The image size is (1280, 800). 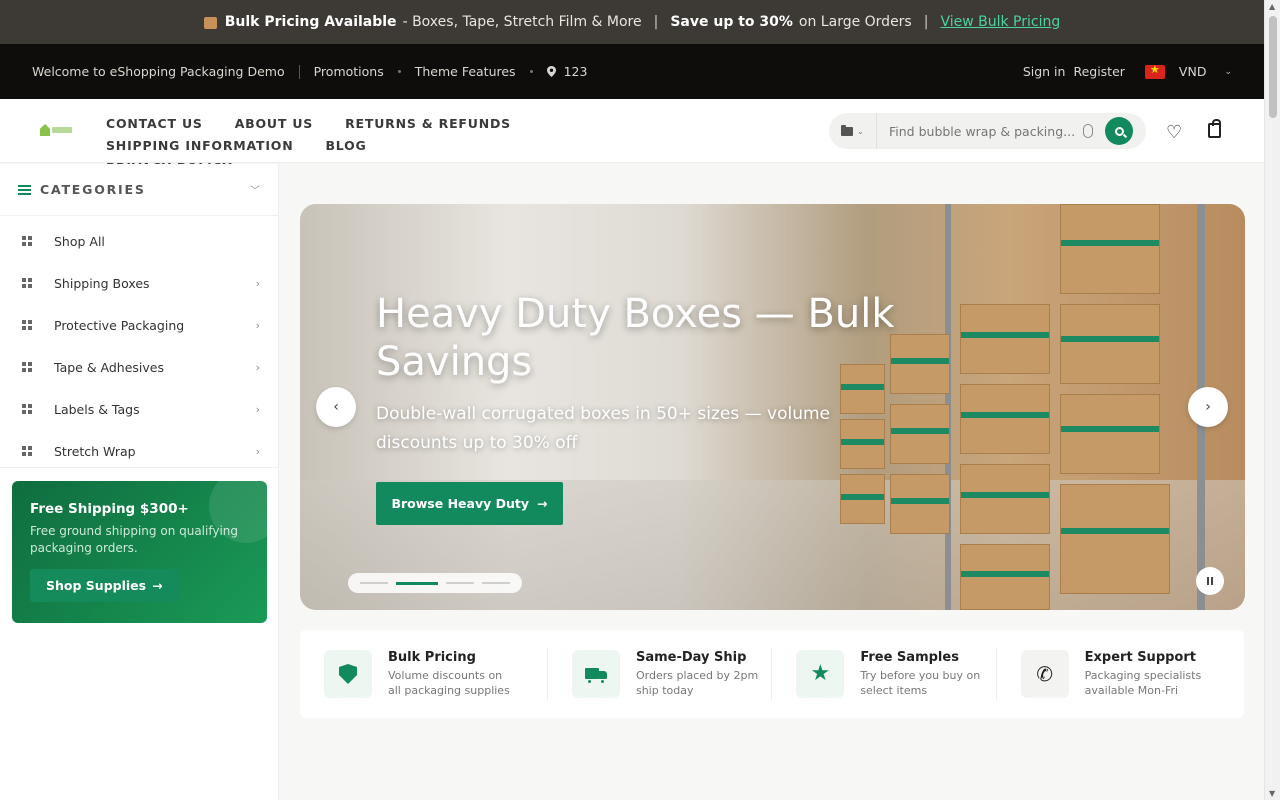 I want to click on wishlist-heart-icon: ♡, so click(x=1174, y=132).